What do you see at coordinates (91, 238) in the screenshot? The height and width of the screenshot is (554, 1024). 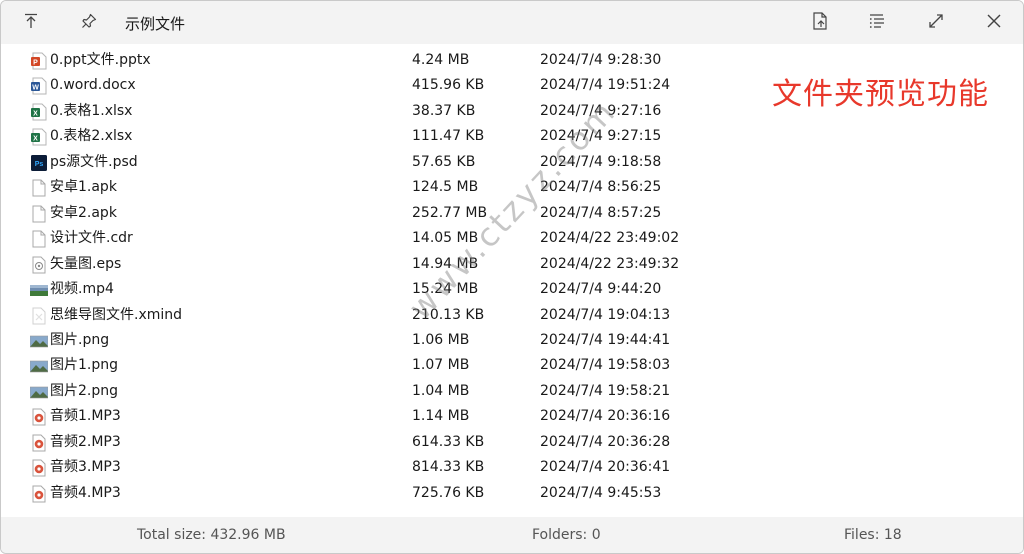 I see `file-name: 设计文件.cdr` at bounding box center [91, 238].